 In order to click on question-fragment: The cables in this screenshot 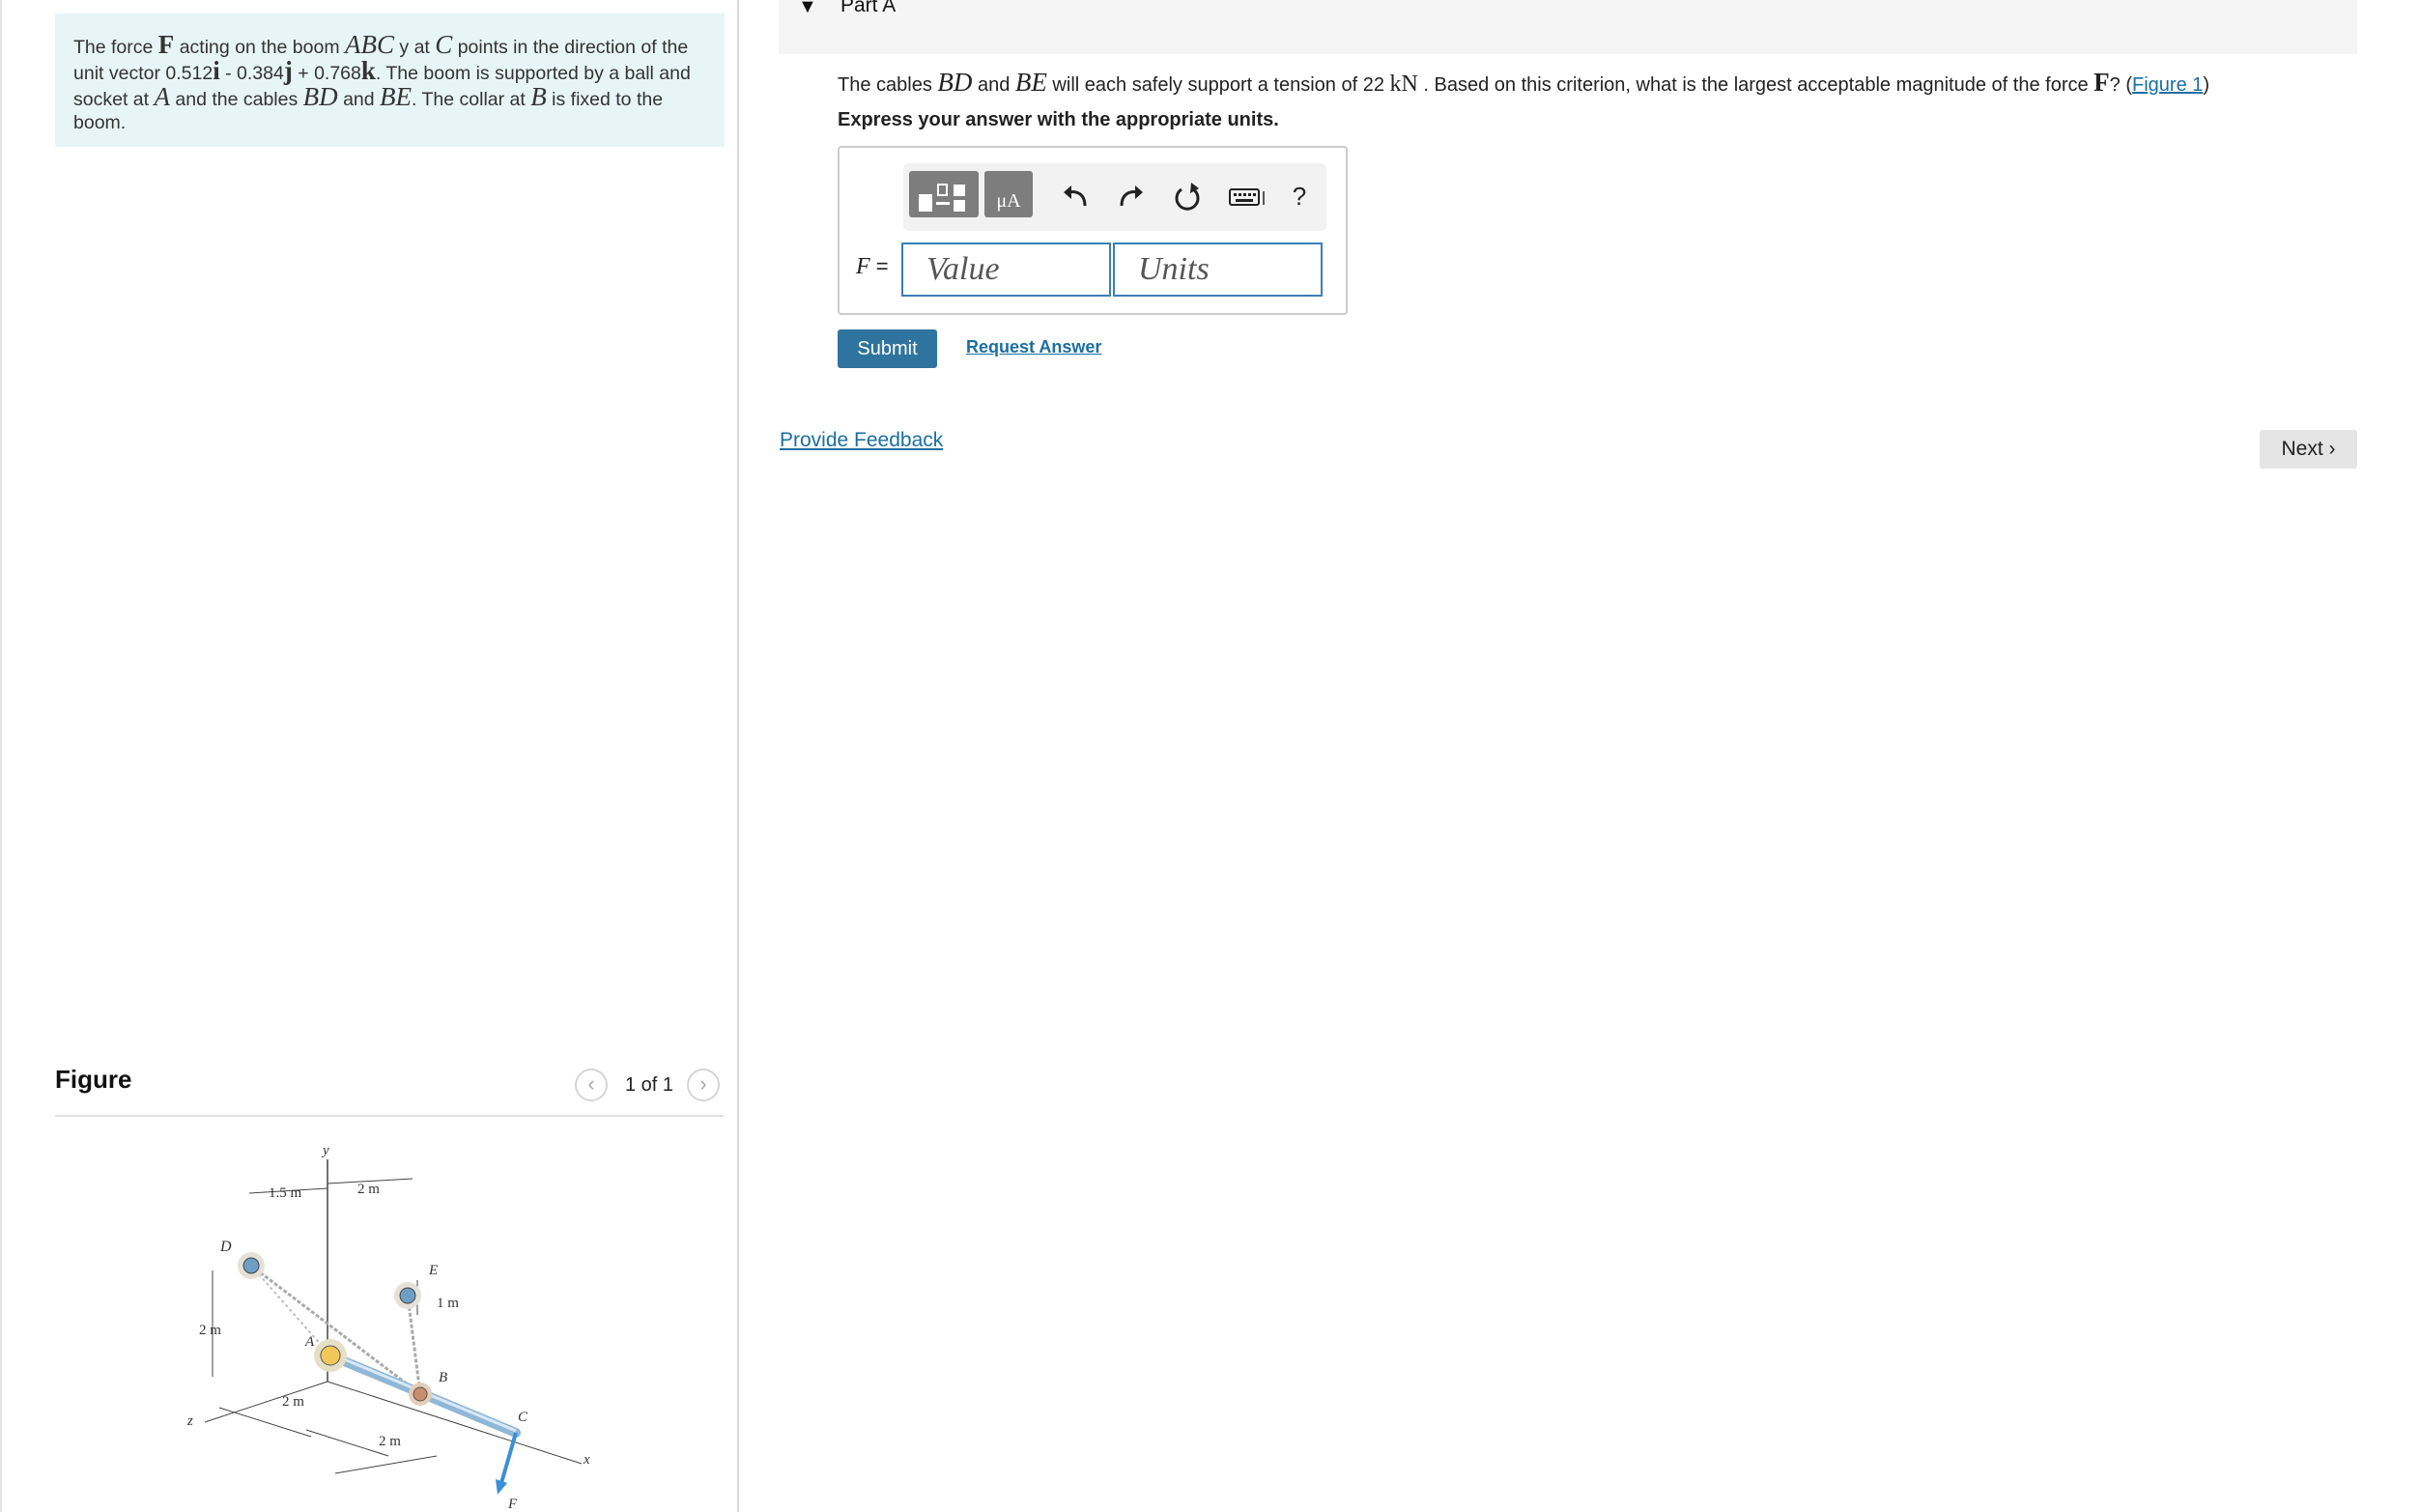, I will do `click(888, 85)`.